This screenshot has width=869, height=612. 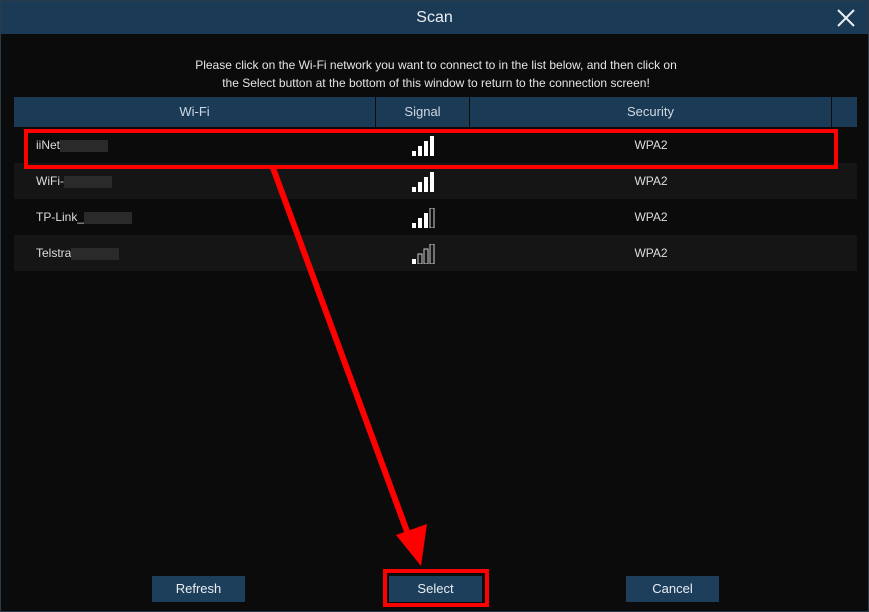 What do you see at coordinates (651, 112) in the screenshot?
I see `column-header-security: Security` at bounding box center [651, 112].